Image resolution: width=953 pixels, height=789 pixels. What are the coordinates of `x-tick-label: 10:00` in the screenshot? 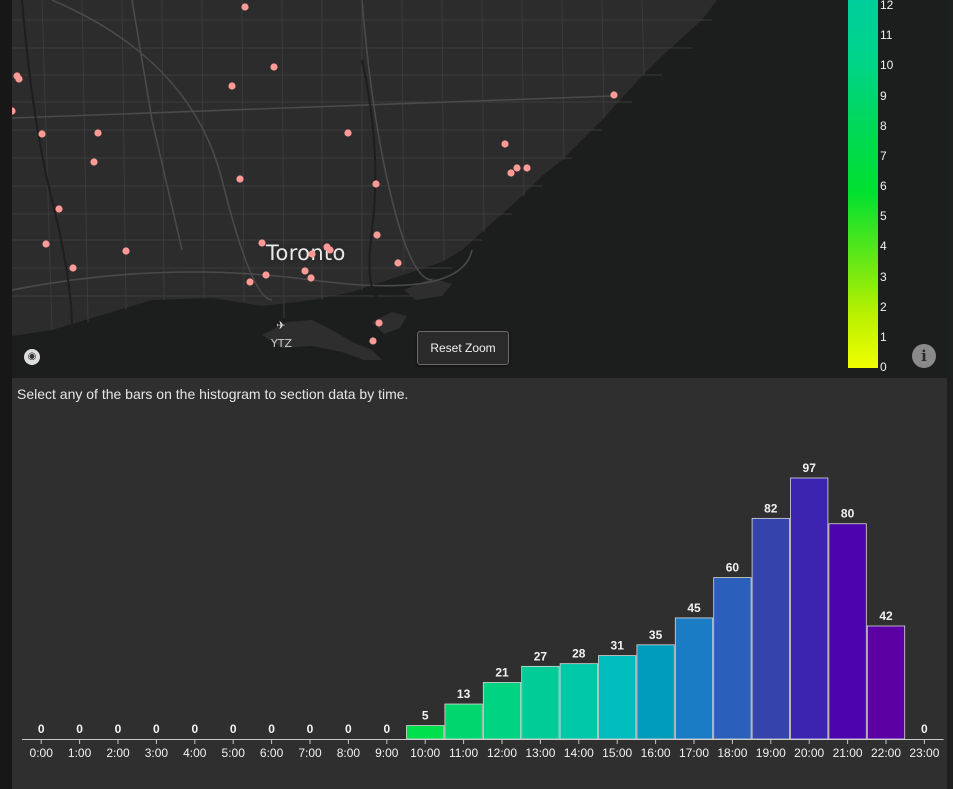 It's located at (425, 753).